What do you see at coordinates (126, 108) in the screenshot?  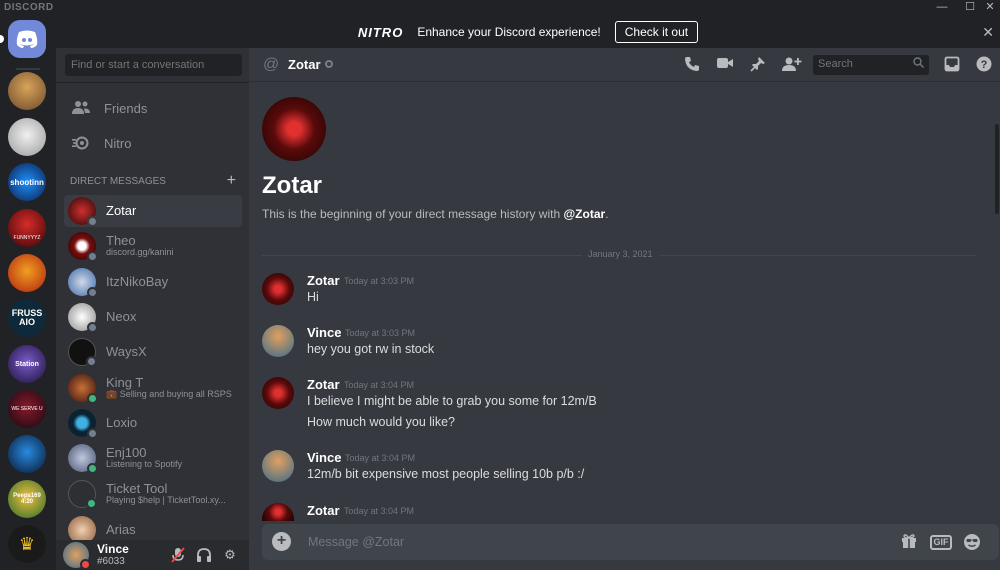 I see `nav-friends-label: Friends` at bounding box center [126, 108].